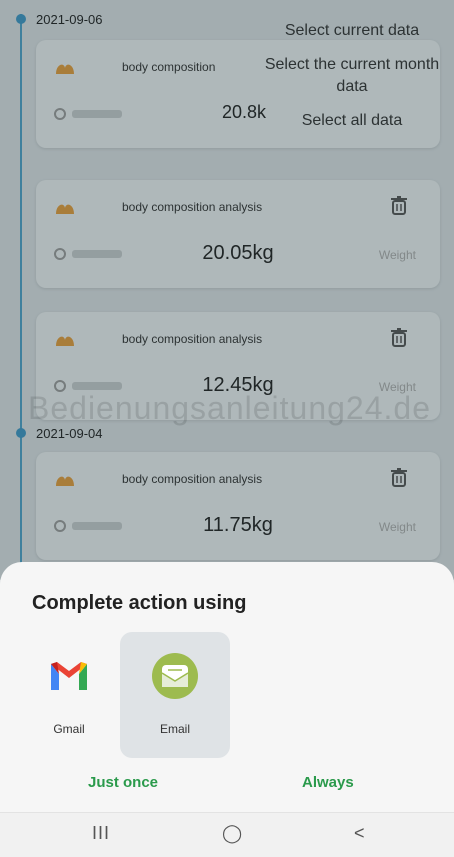 This screenshot has width=454, height=857. I want to click on app-option-gmail: Gmail, so click(69, 695).